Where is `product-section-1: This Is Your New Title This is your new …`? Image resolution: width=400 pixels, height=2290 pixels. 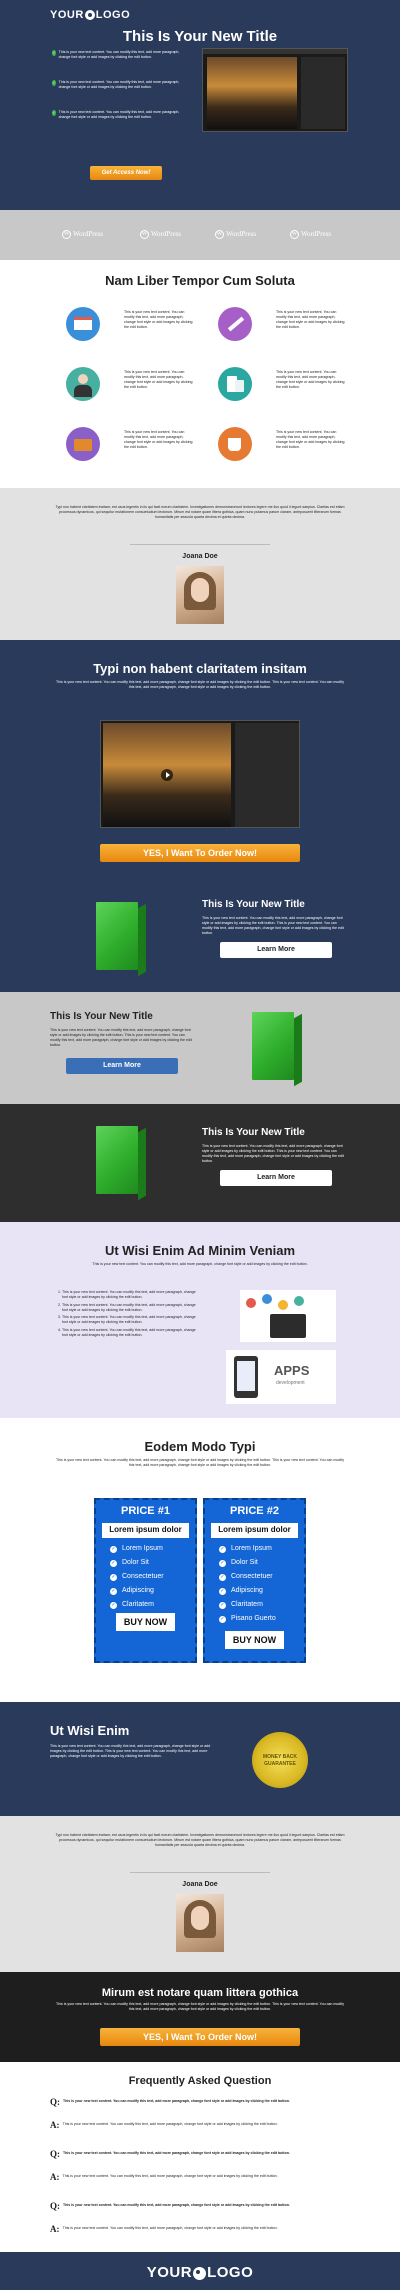
product-section-1: This Is Your New Title This is your new … is located at coordinates (200, 936).